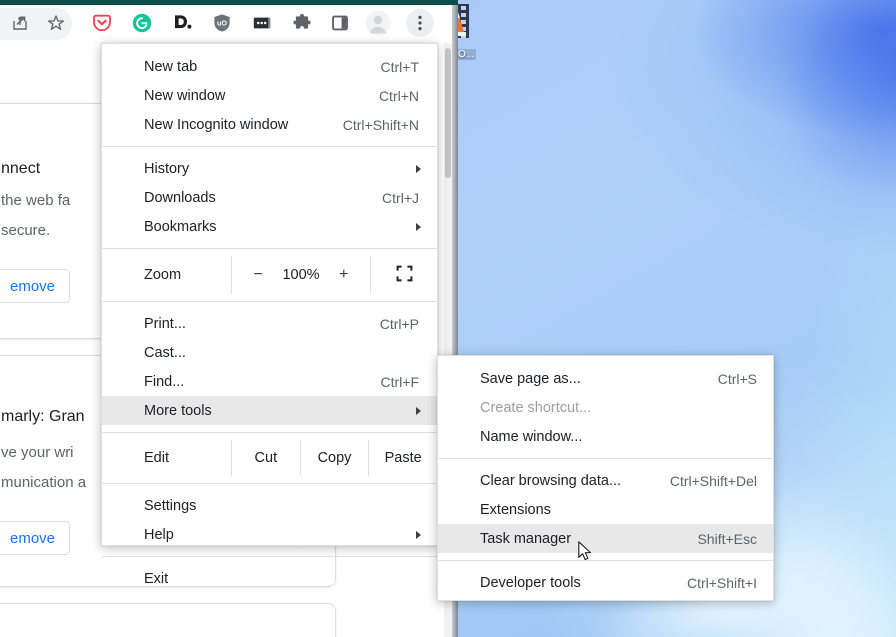  Describe the element at coordinates (216, 124) in the screenshot. I see `menu-item-label: New Incognito window` at that location.